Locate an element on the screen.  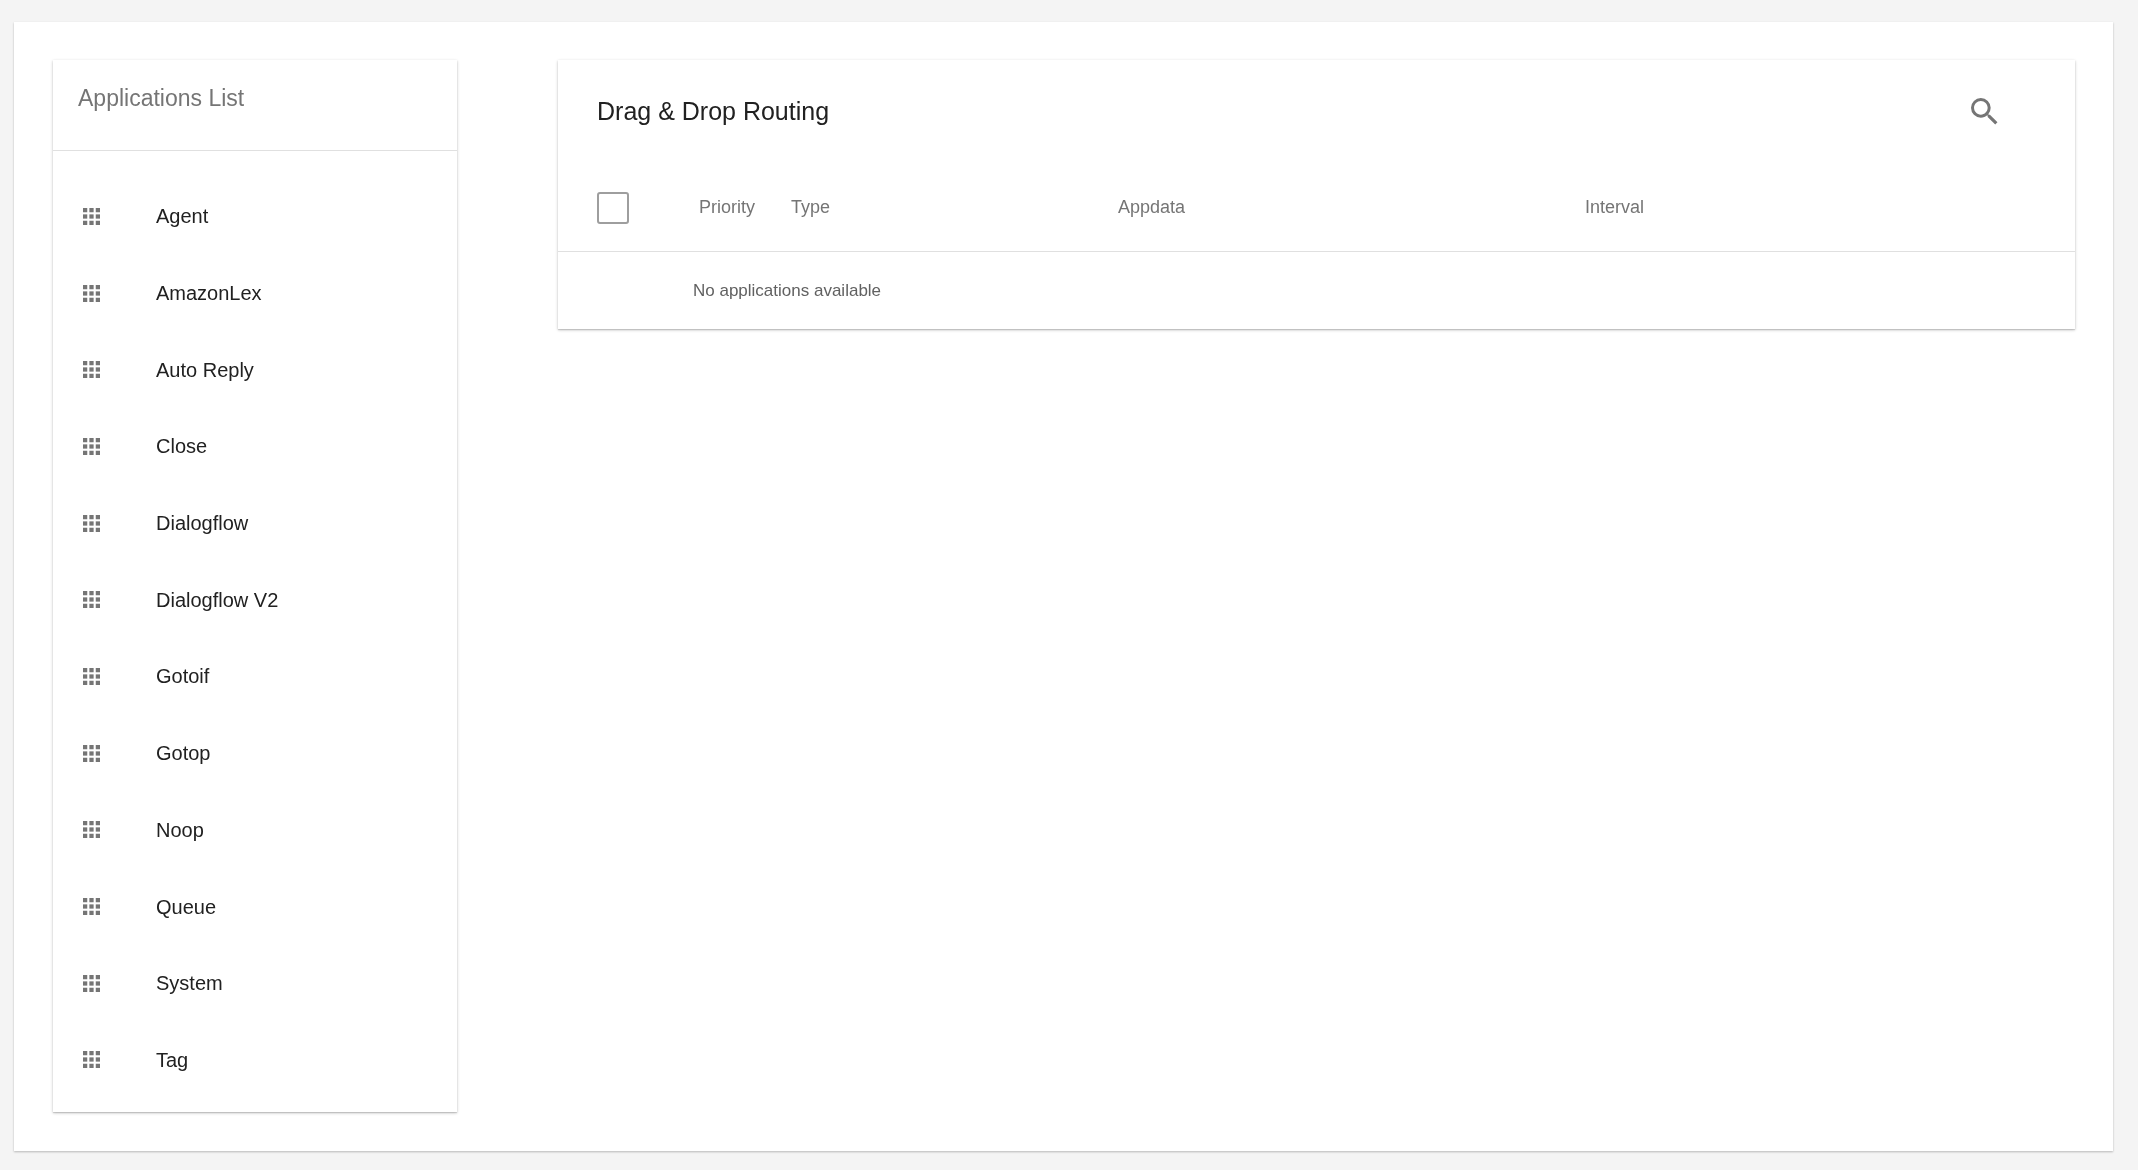
application-item: Dialogflow is located at coordinates (255, 523).